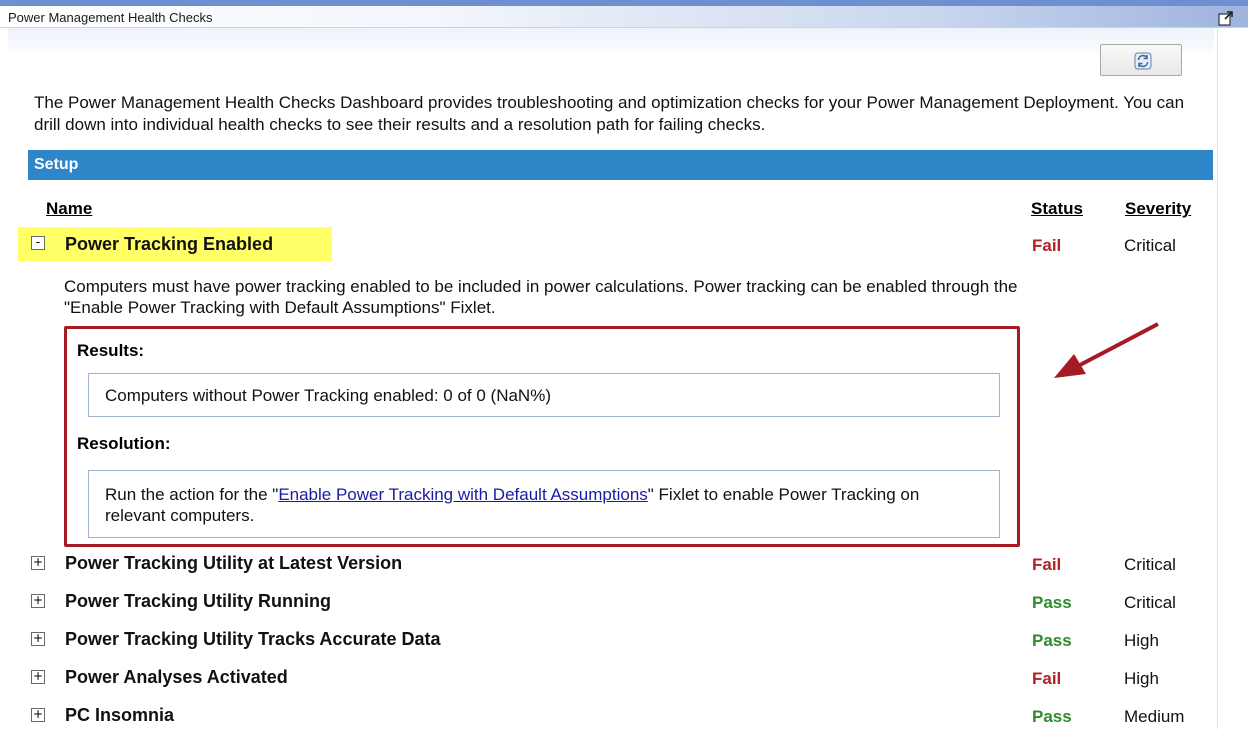 The image size is (1248, 729). I want to click on column-header-status: Status, so click(1057, 209).